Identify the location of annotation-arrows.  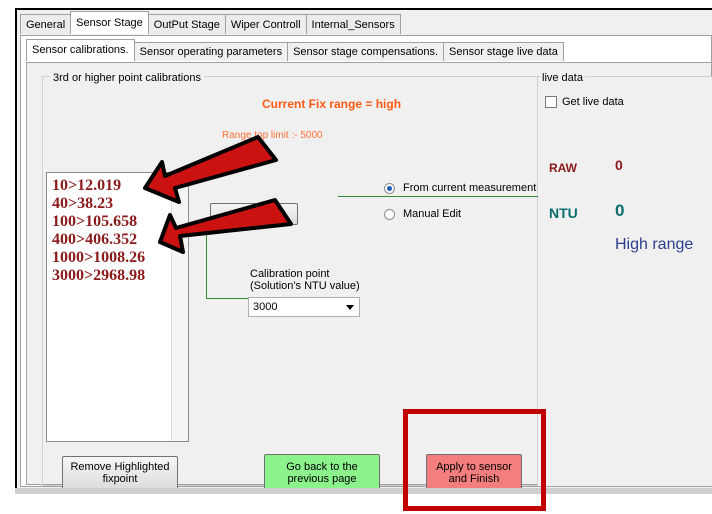
(218, 194).